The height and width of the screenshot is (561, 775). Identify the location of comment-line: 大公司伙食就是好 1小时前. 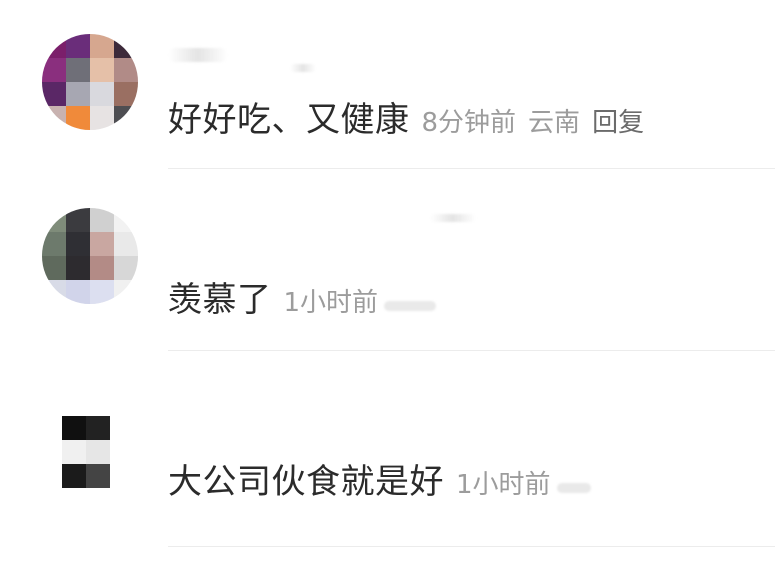
(379, 478).